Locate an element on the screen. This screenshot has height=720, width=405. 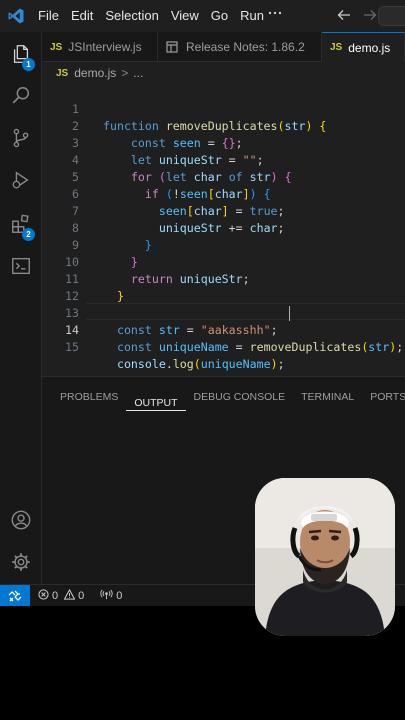
back-arrow-icon is located at coordinates (344, 16).